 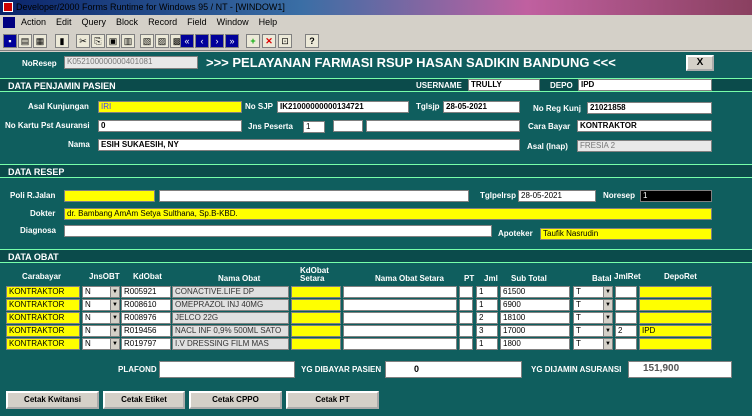 I want to click on nama-field: ESIH SUKAESIH, NY, so click(x=309, y=145).